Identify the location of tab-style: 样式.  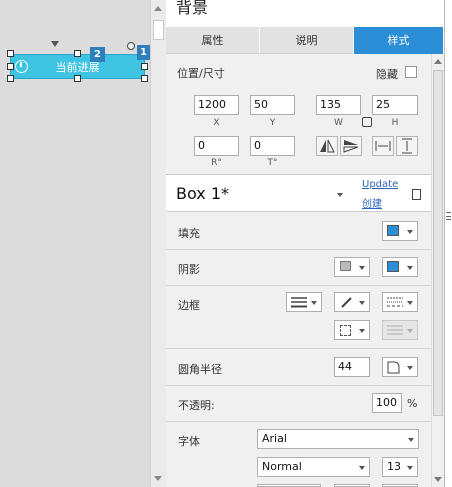
(399, 40).